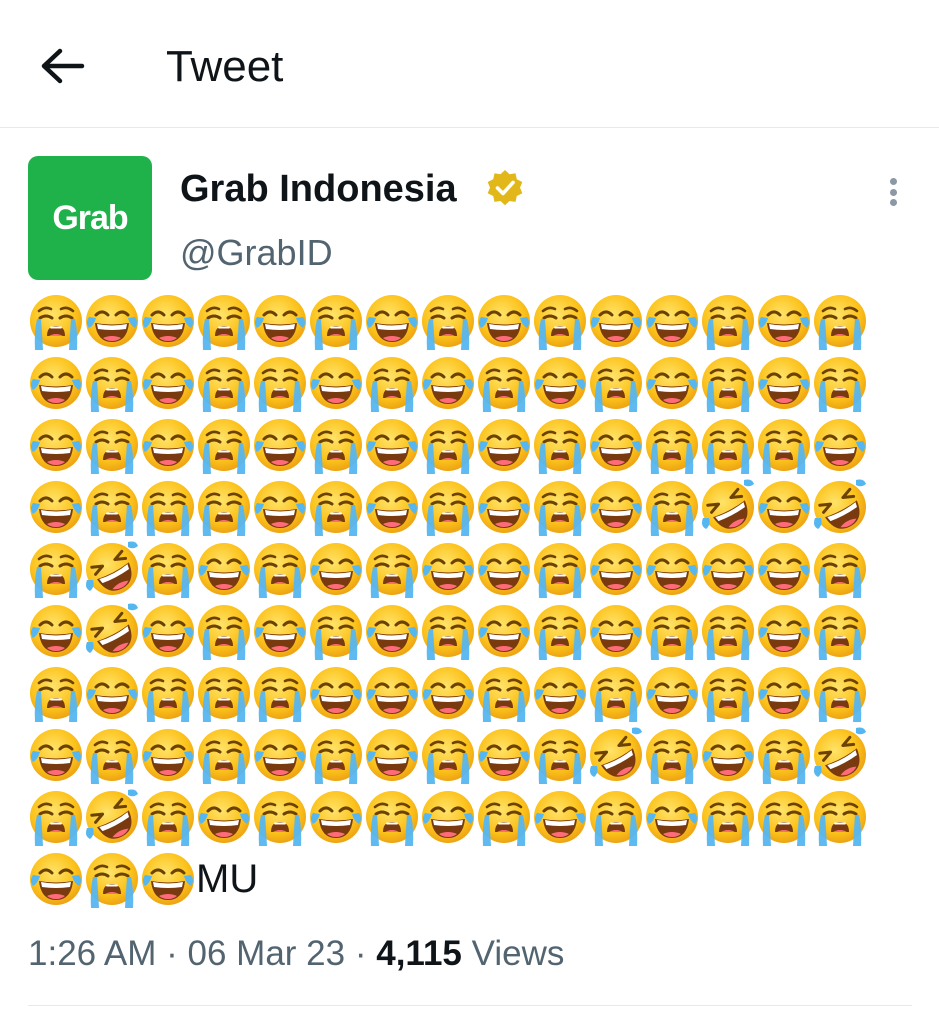 This screenshot has height=1024, width=939. Describe the element at coordinates (92, 953) in the screenshot. I see `tweet-time: 1:26 AM` at that location.